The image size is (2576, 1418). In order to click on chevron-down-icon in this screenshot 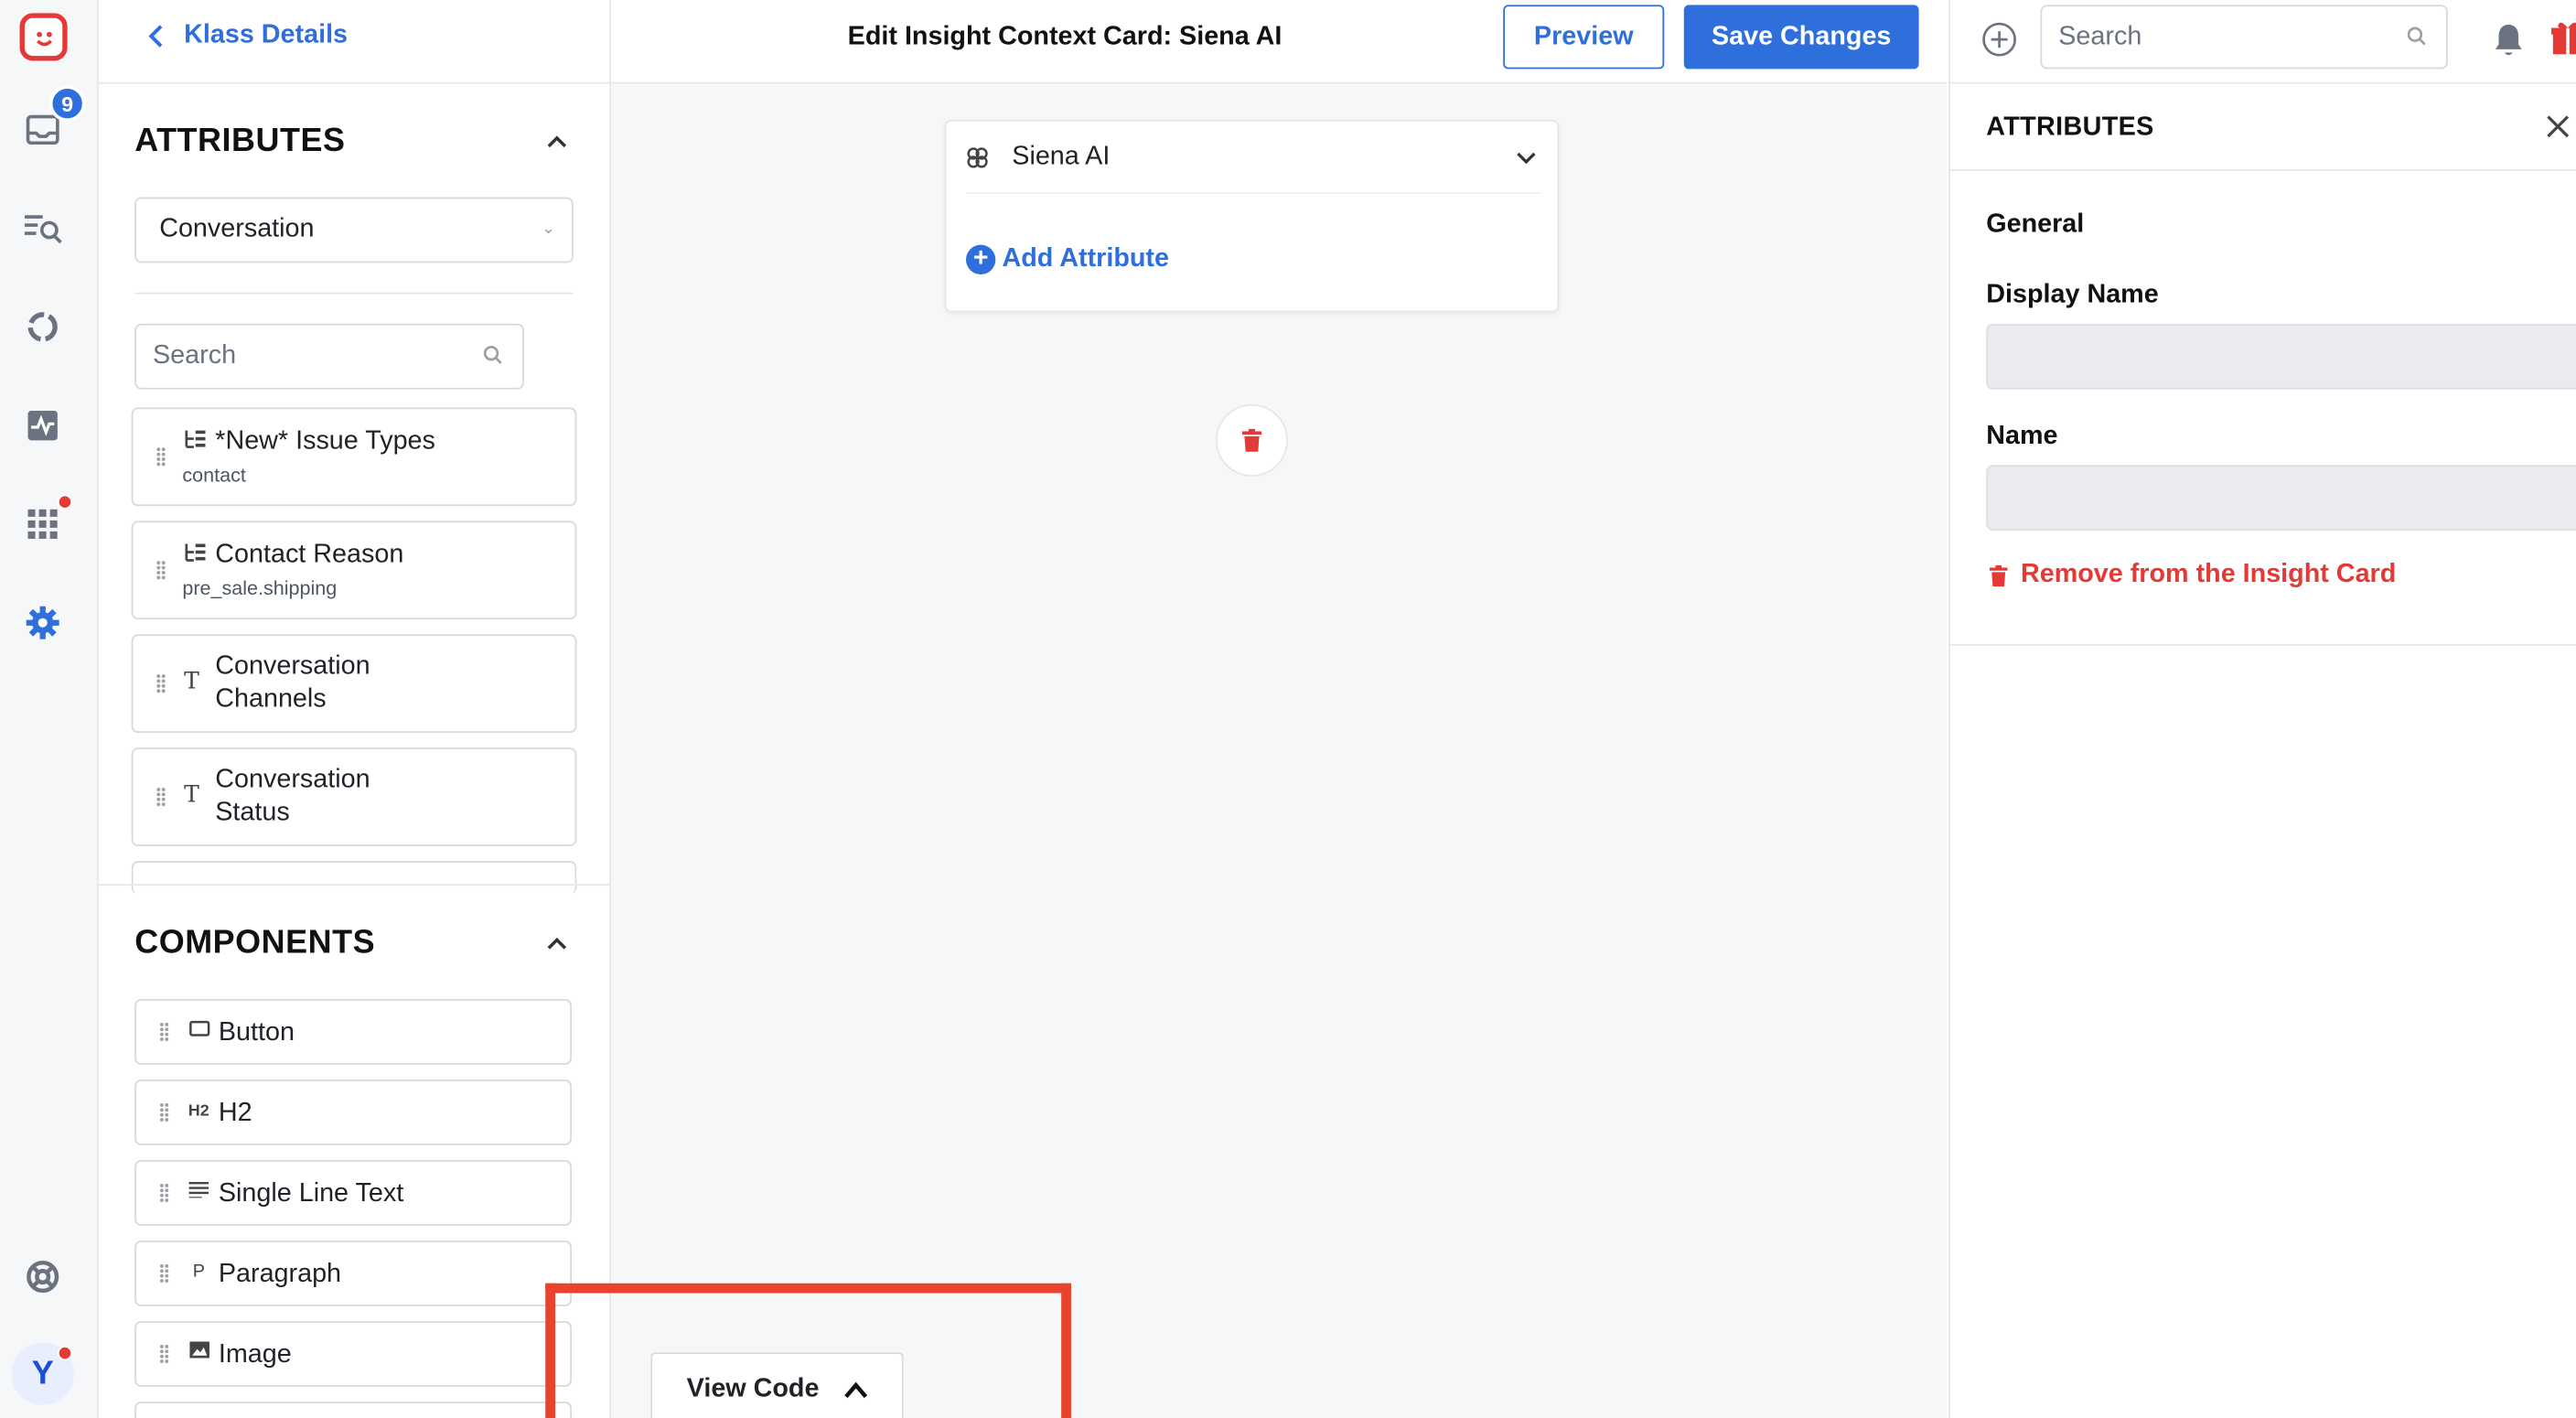, I will do `click(1526, 157)`.